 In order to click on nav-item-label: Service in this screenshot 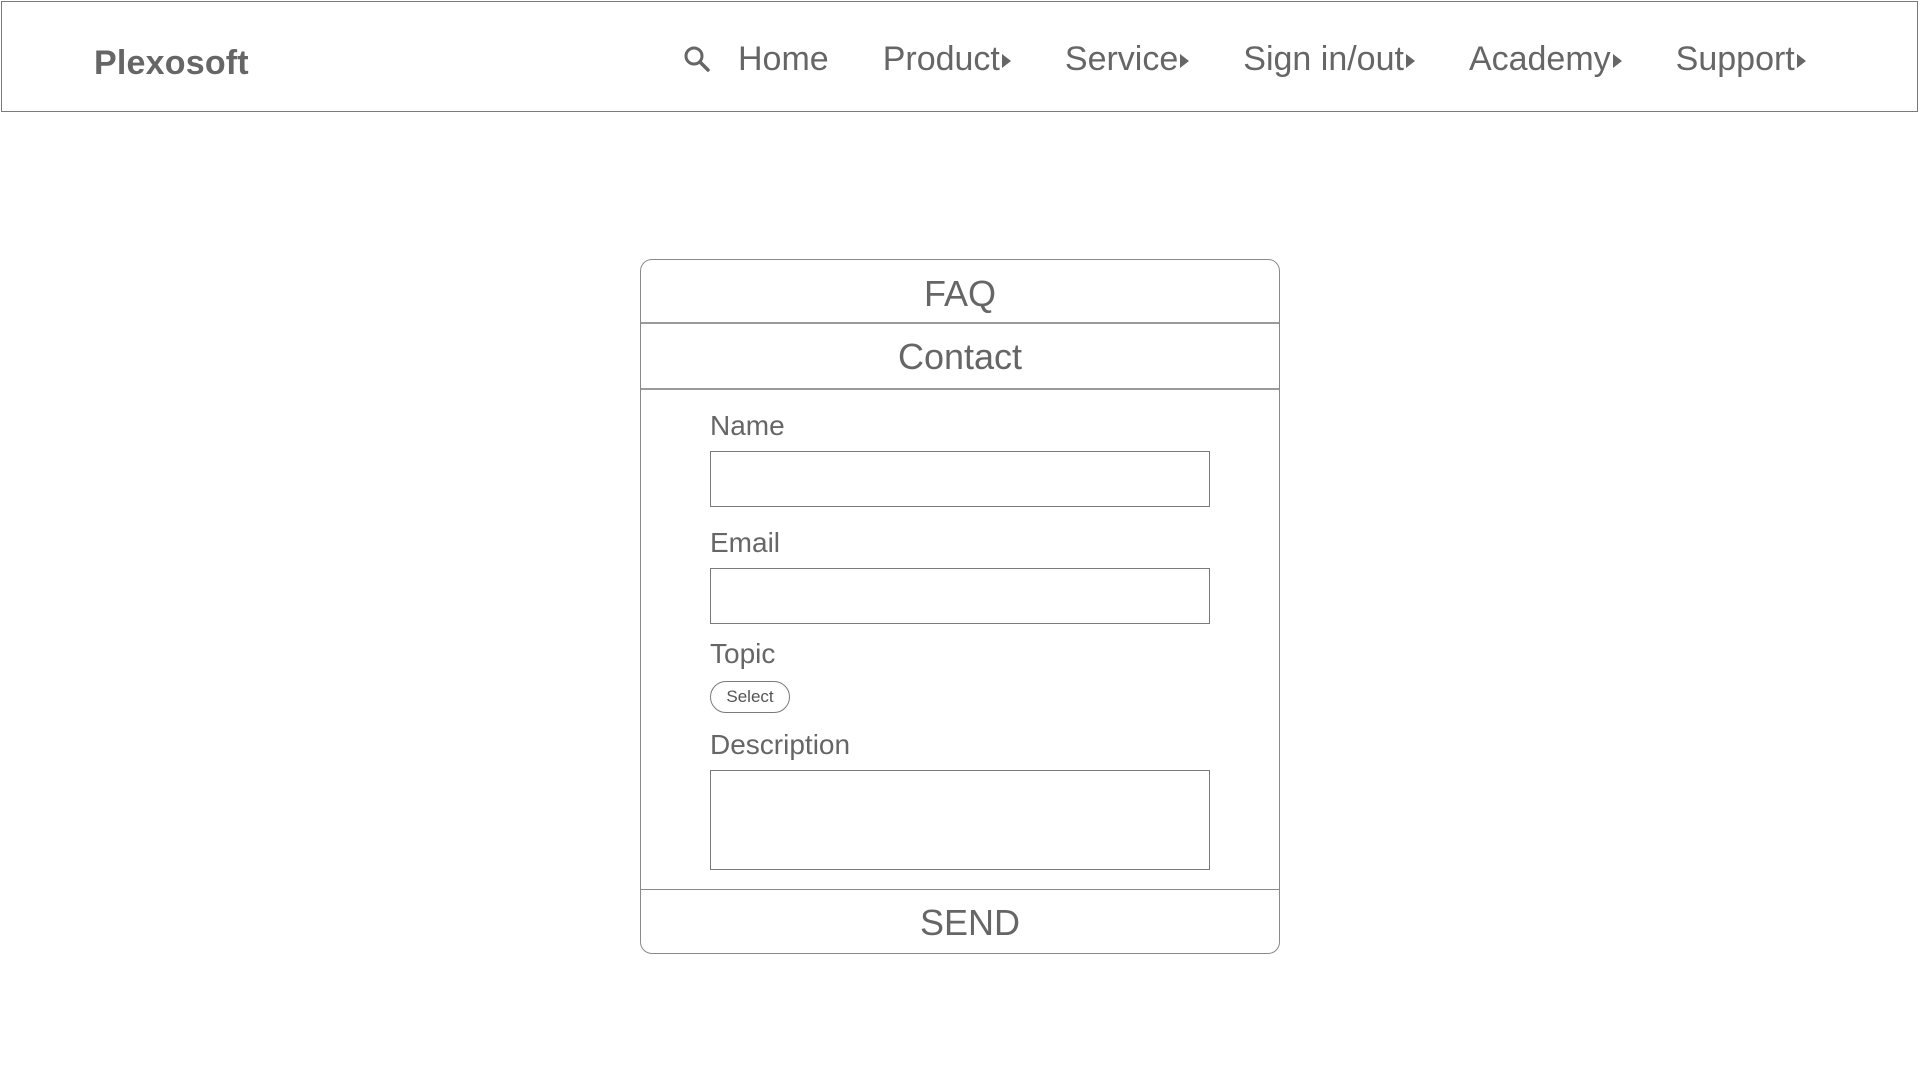, I will do `click(1121, 58)`.